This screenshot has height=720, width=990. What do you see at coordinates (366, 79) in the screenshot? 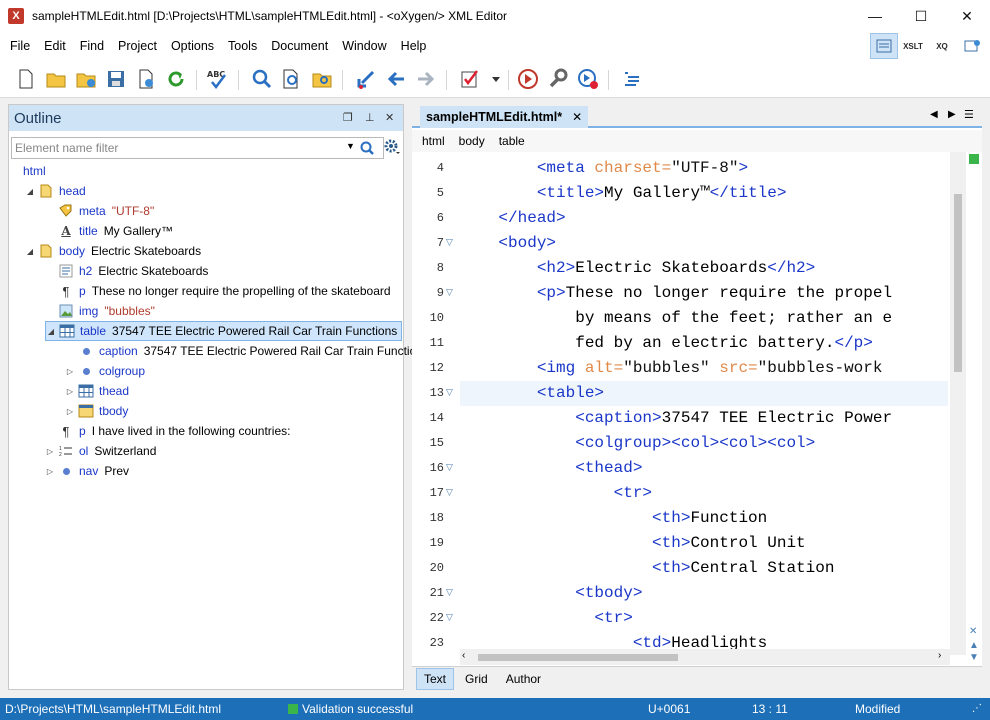
I see `xpath-button` at bounding box center [366, 79].